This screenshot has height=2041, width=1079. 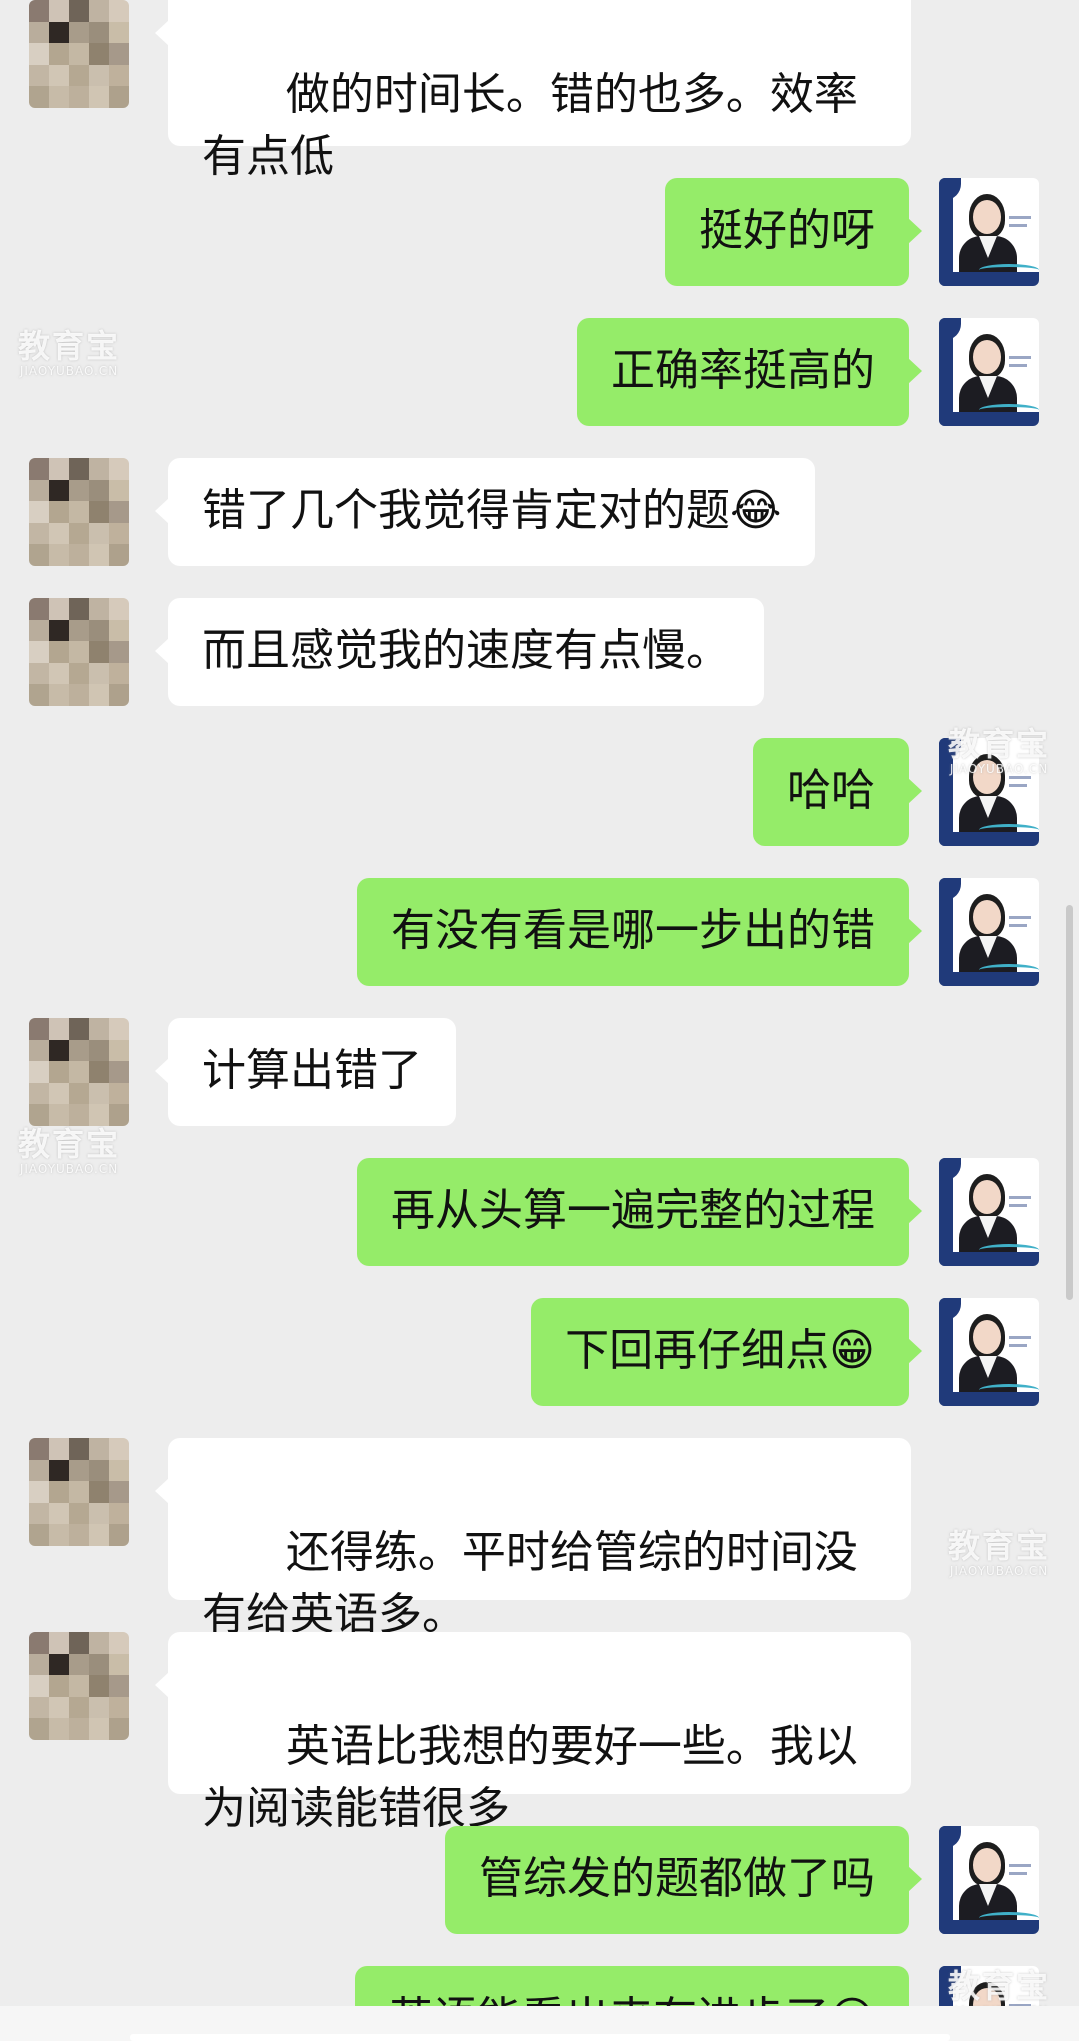 I want to click on message-row: 管综发的题都做了吗, so click(x=539, y=1880).